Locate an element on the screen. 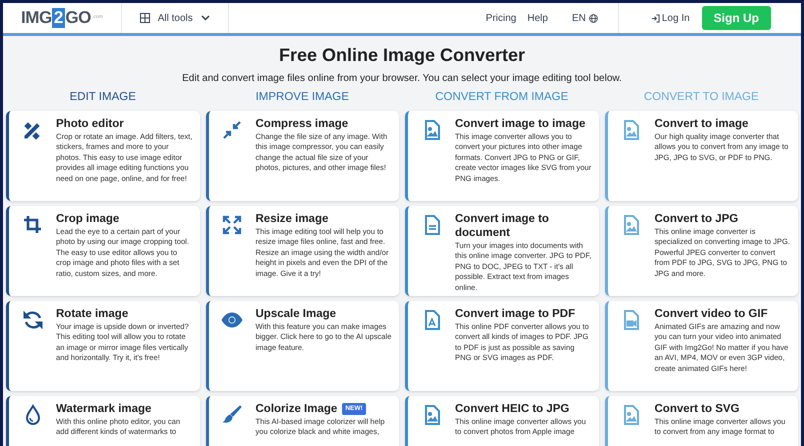 This screenshot has height=446, width=804. chevron-down-icon is located at coordinates (205, 18).